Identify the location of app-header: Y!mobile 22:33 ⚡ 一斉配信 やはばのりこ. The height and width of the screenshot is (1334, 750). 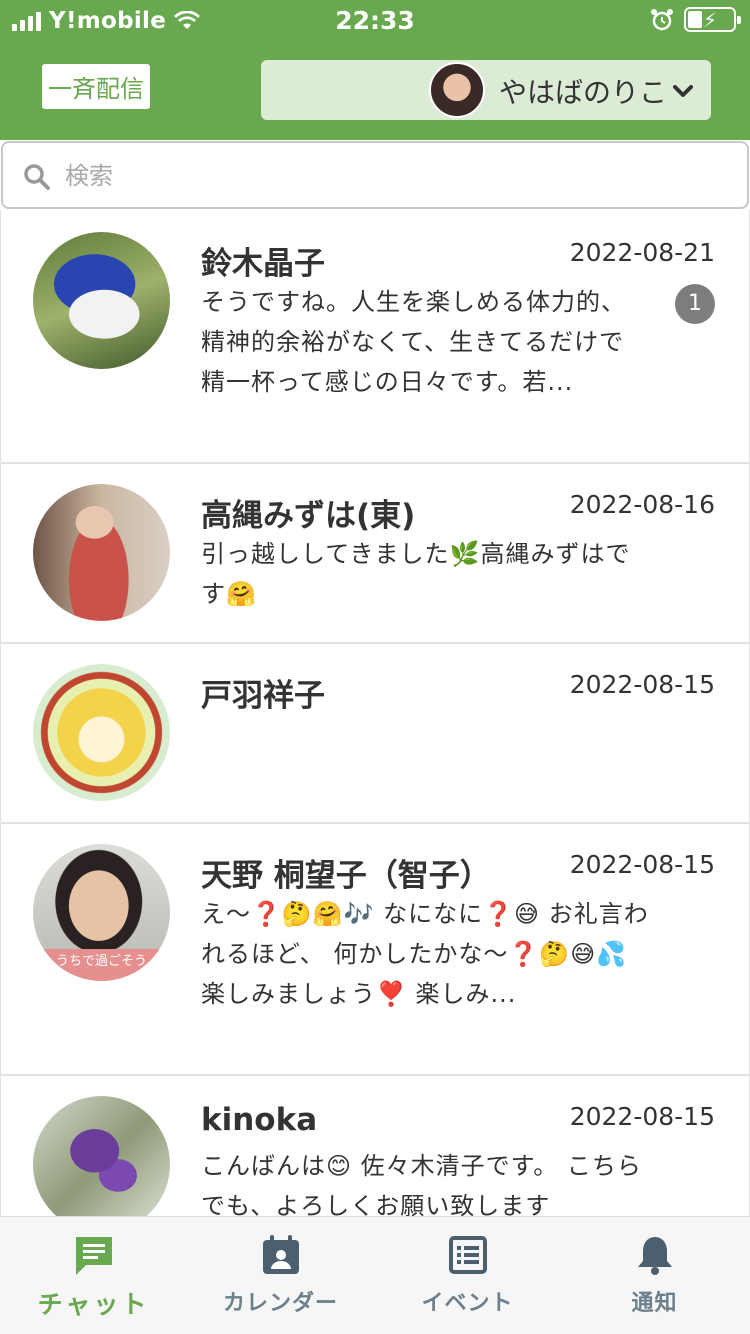
(375, 70).